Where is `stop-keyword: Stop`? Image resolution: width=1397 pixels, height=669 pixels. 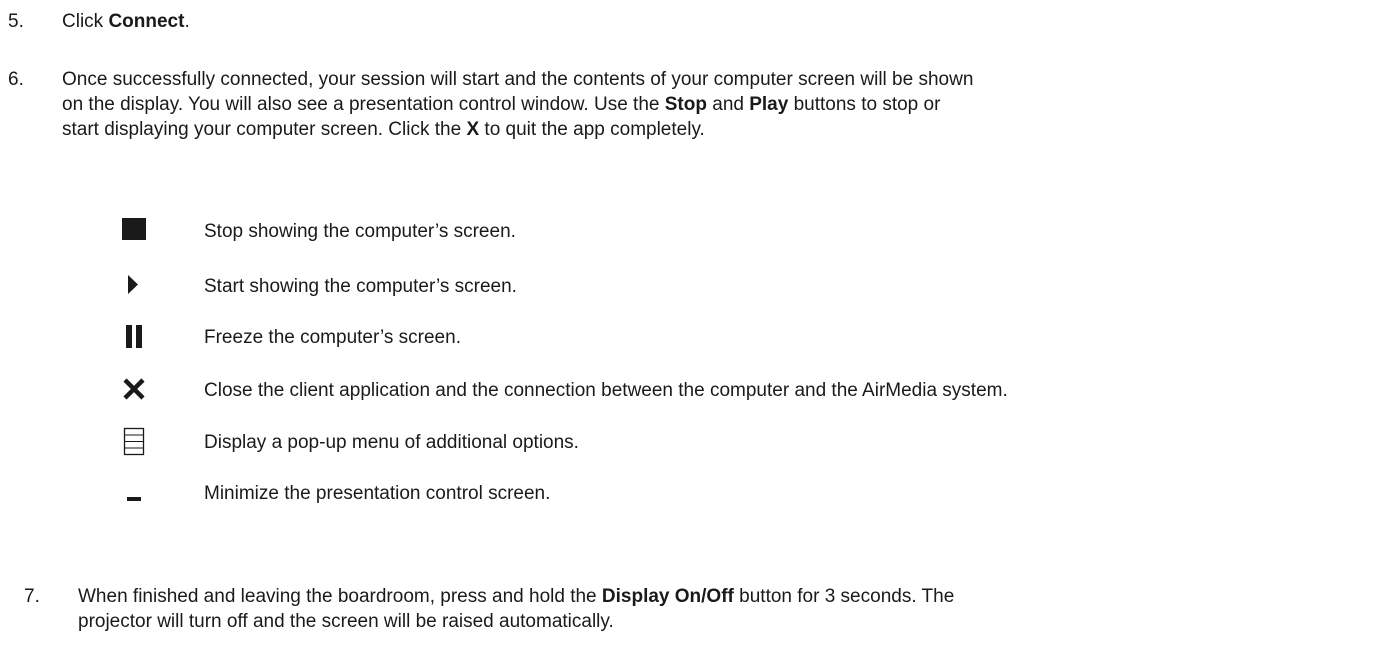 stop-keyword: Stop is located at coordinates (685, 104).